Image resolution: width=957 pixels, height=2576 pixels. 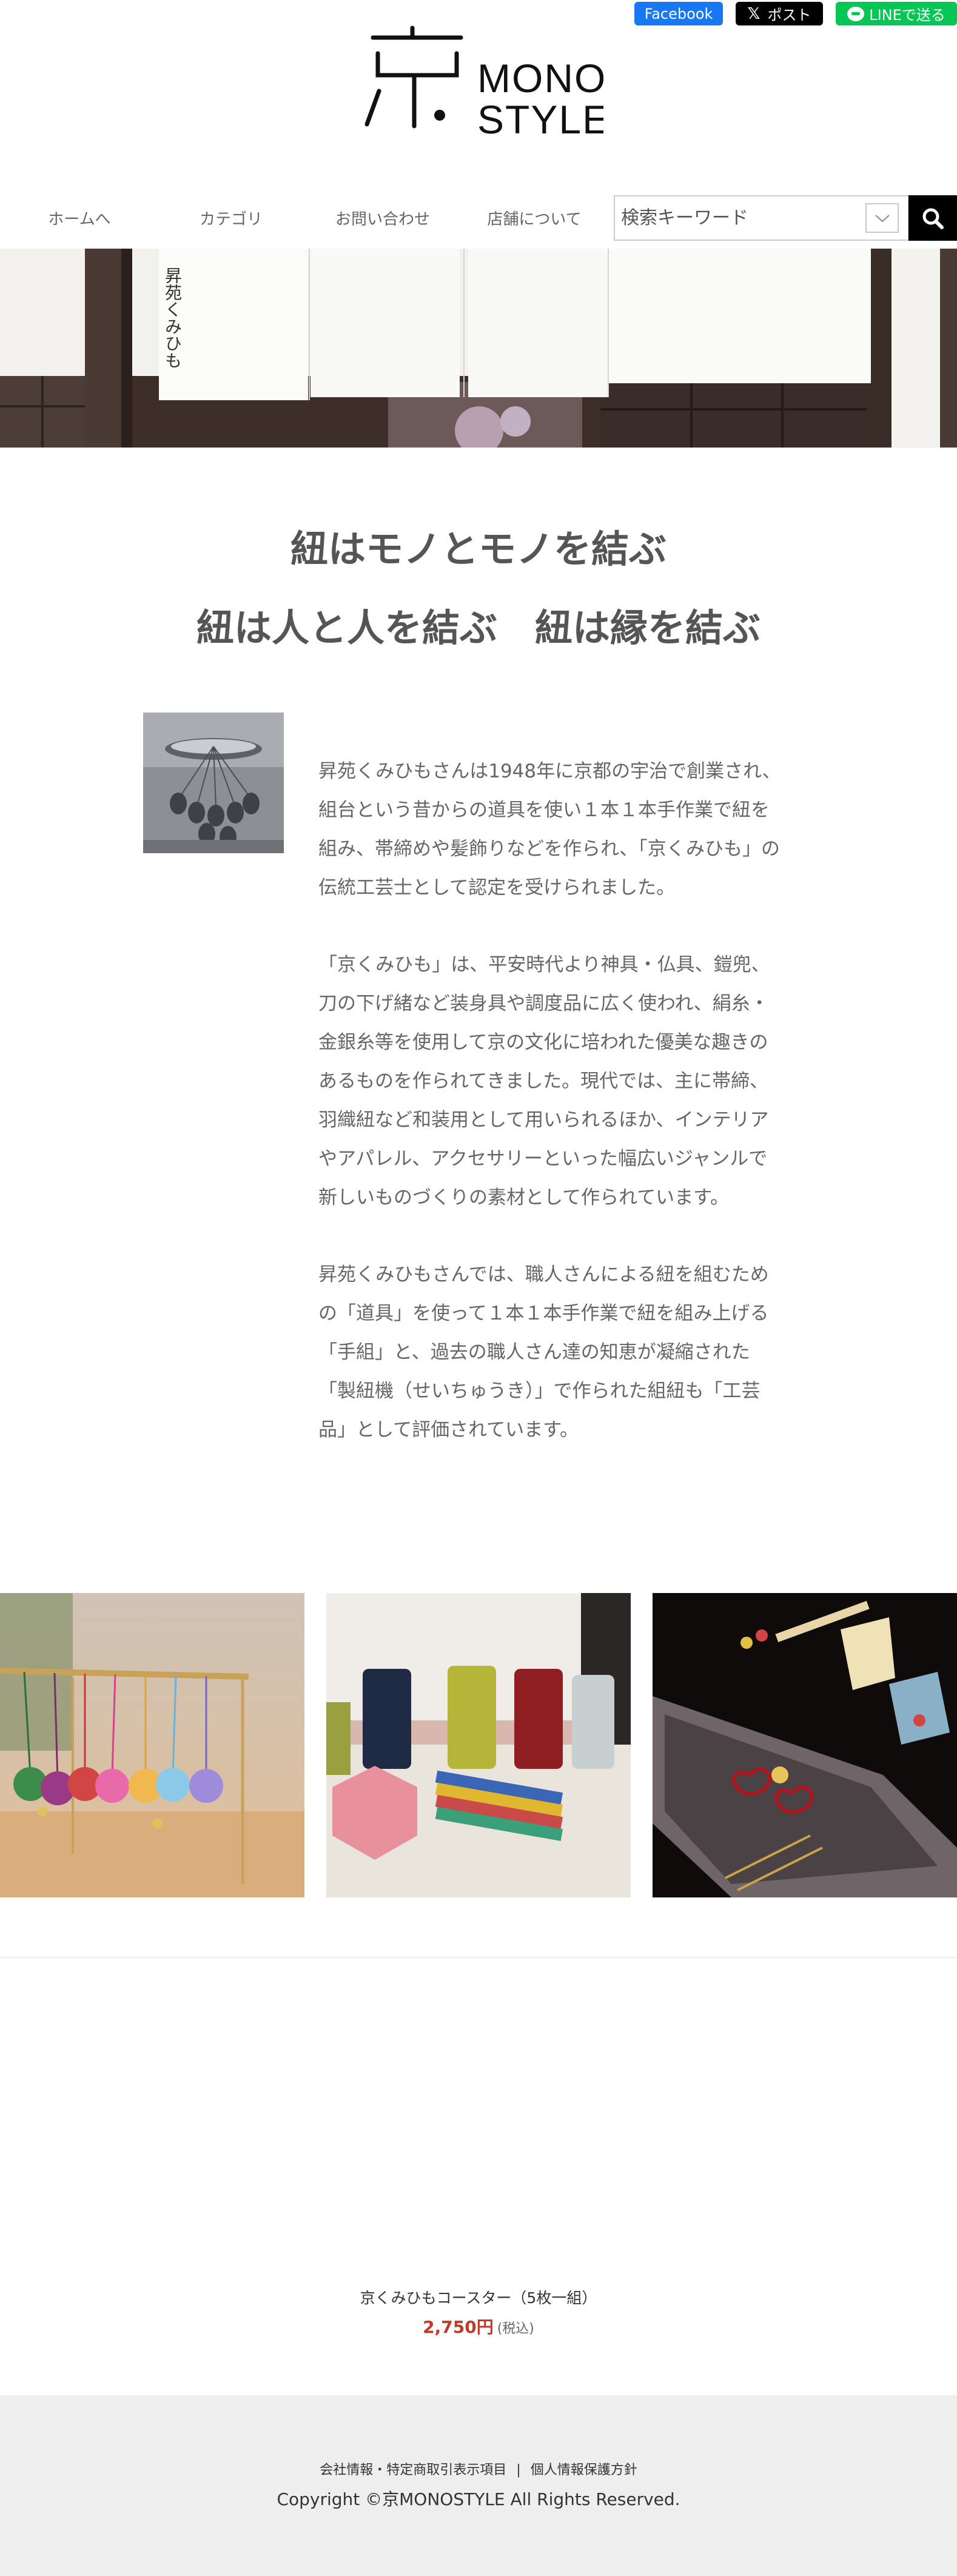 I want to click on site-logo: MONO STYLE, so click(x=479, y=82).